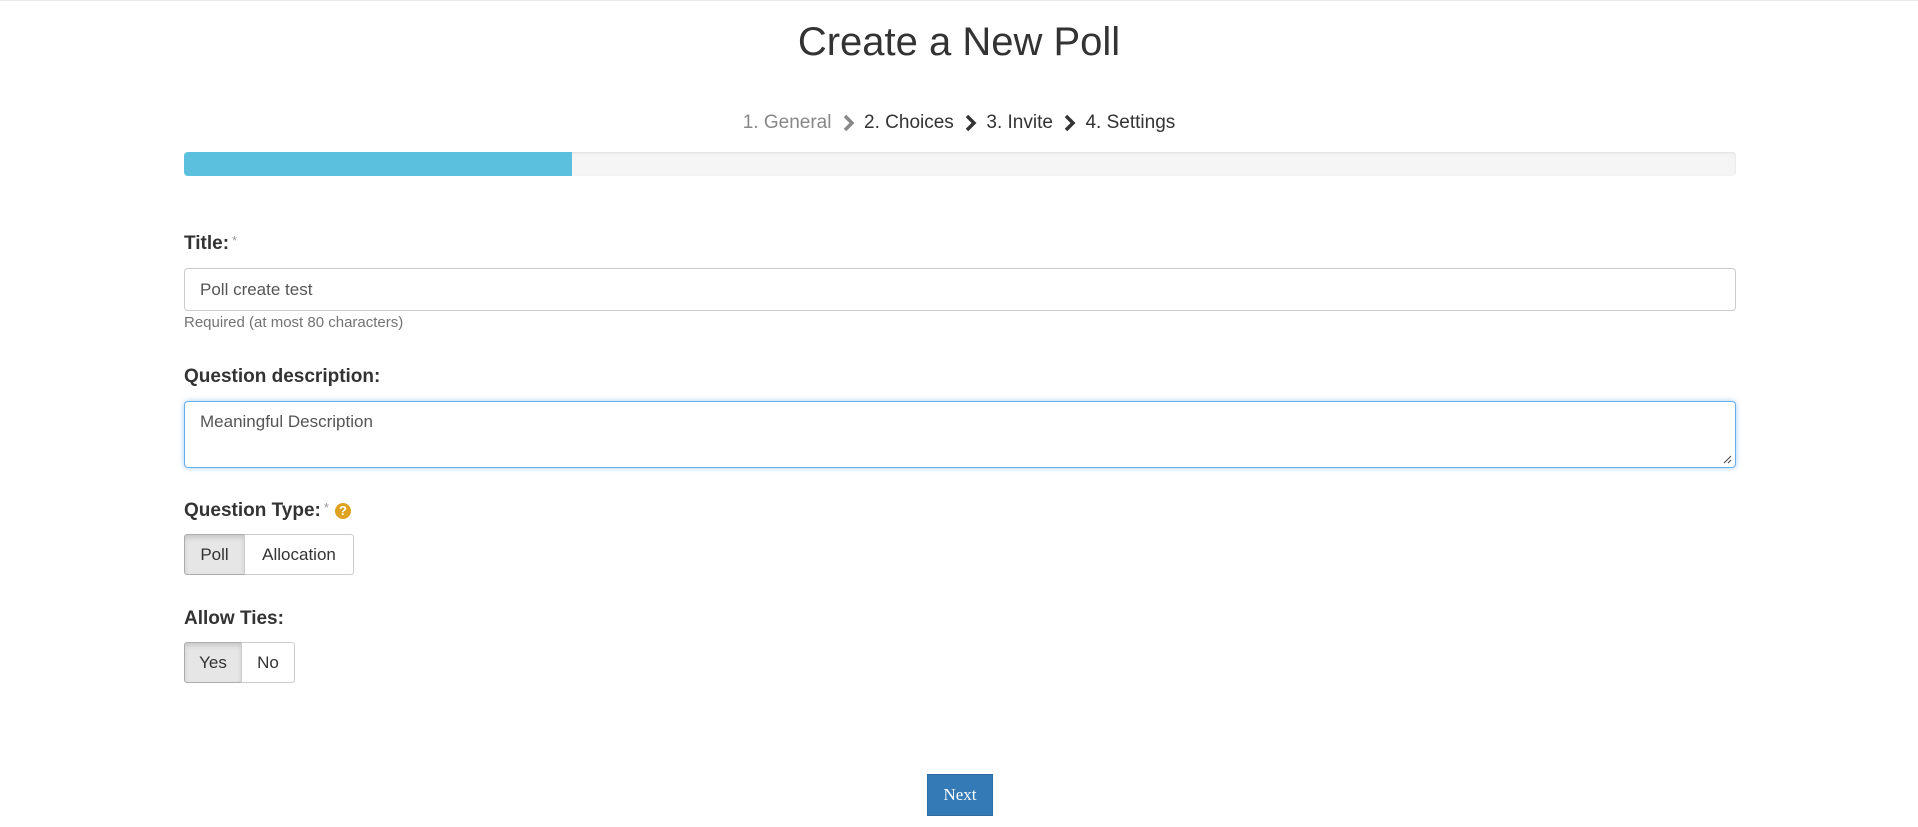  I want to click on question-type-poll-button: Poll, so click(214, 554).